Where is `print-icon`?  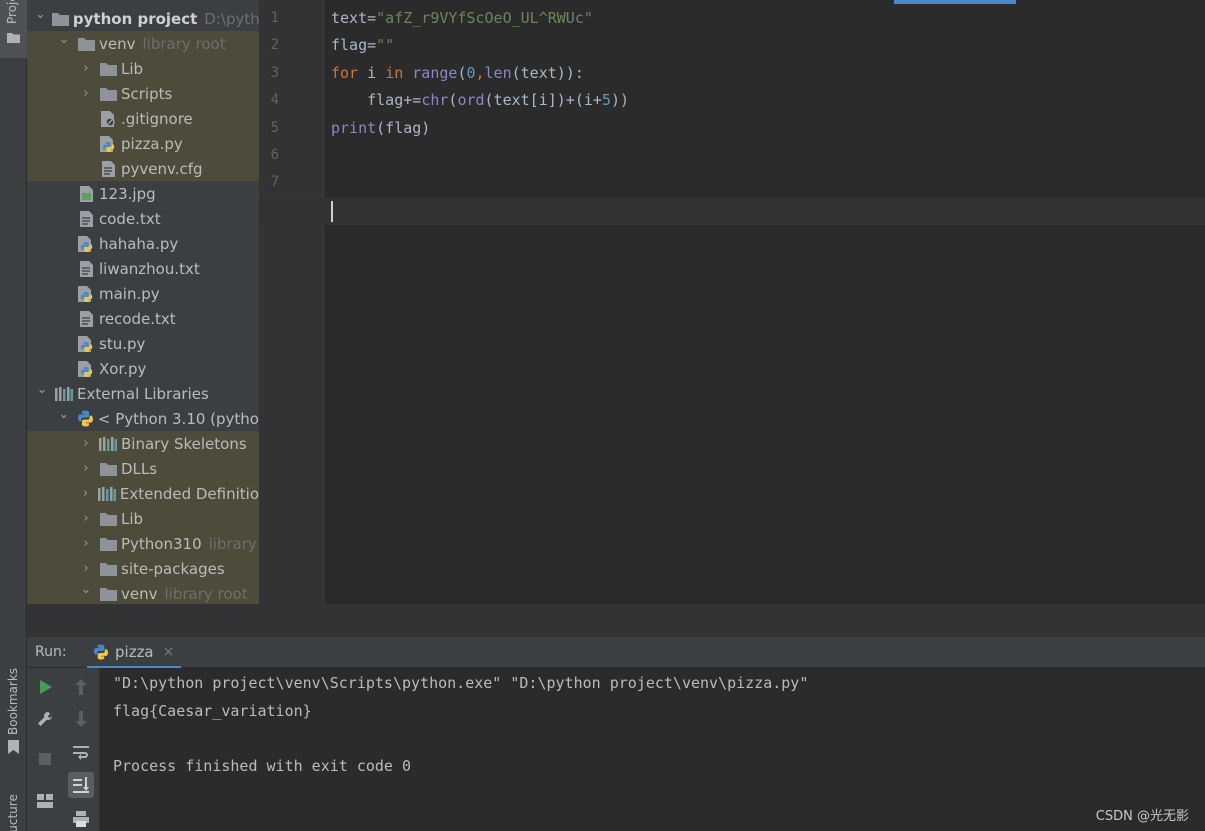
print-icon is located at coordinates (81, 819).